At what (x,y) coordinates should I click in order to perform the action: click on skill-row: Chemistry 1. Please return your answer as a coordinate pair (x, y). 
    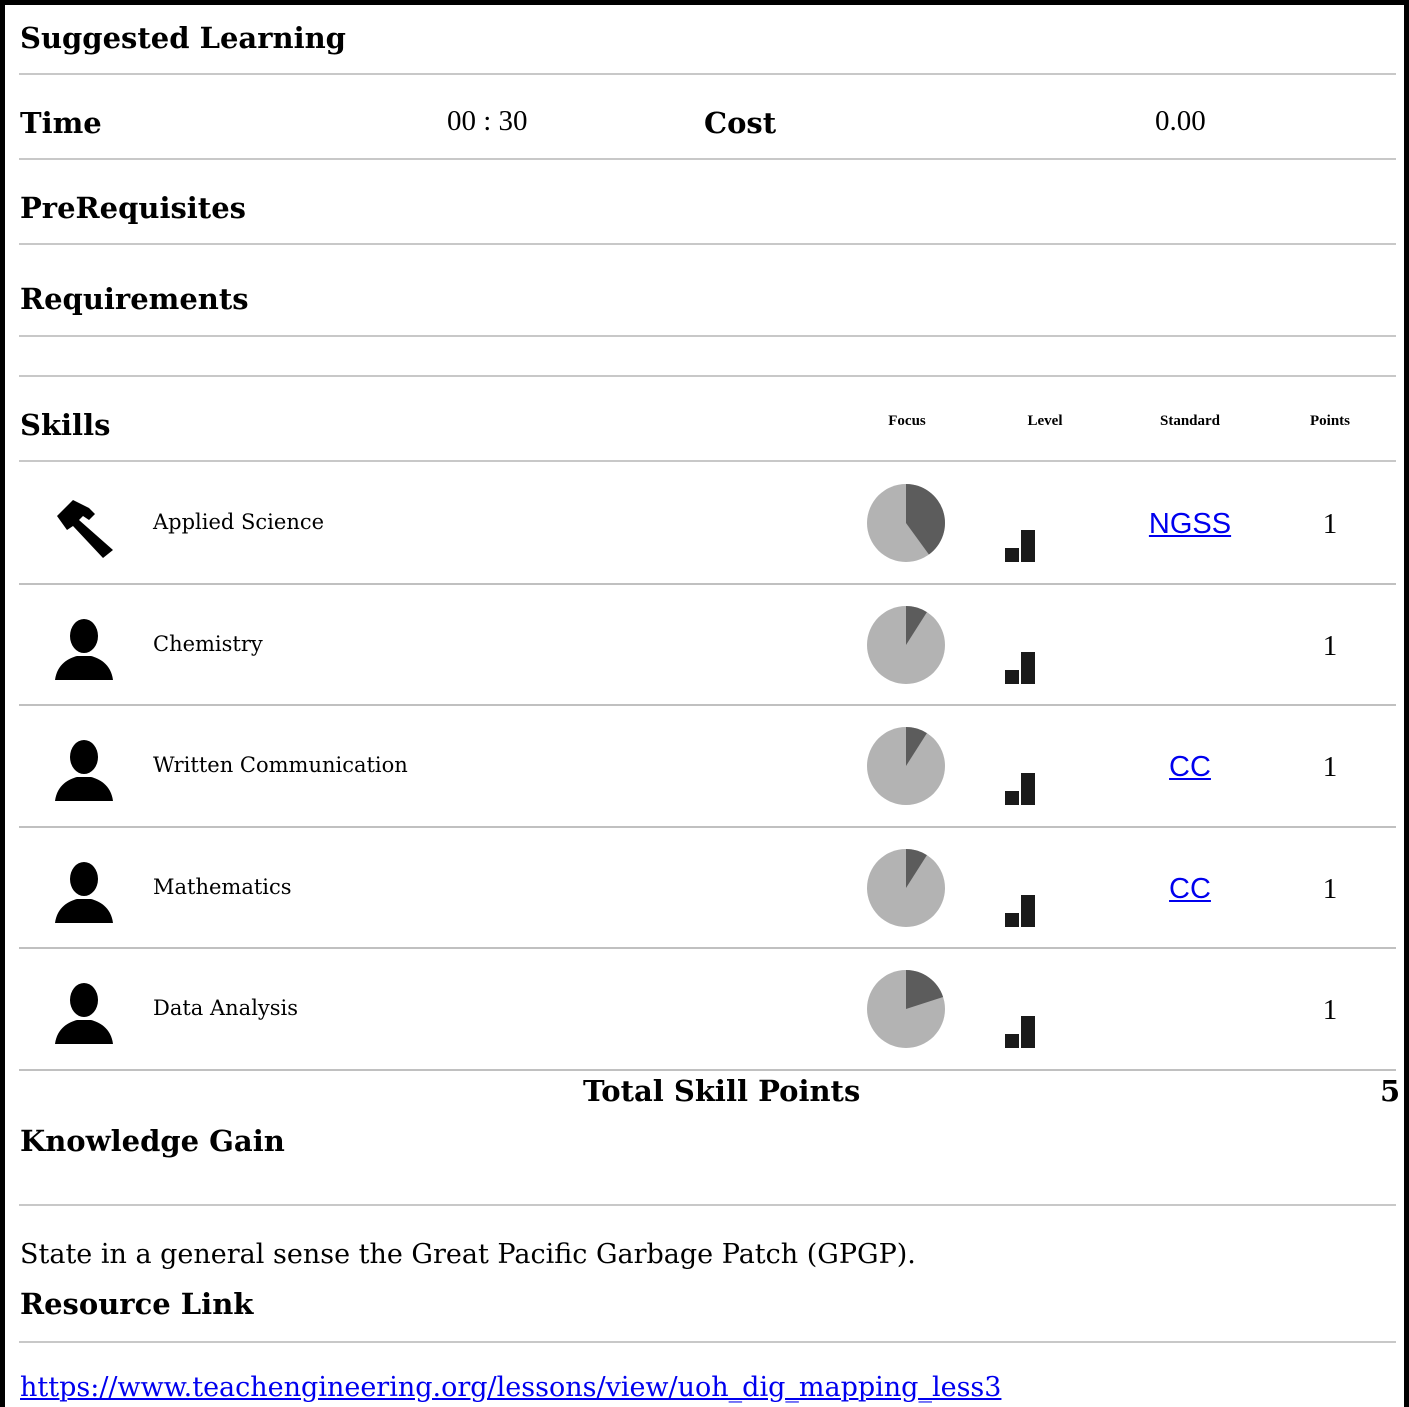
    Looking at the image, I should click on (704, 645).